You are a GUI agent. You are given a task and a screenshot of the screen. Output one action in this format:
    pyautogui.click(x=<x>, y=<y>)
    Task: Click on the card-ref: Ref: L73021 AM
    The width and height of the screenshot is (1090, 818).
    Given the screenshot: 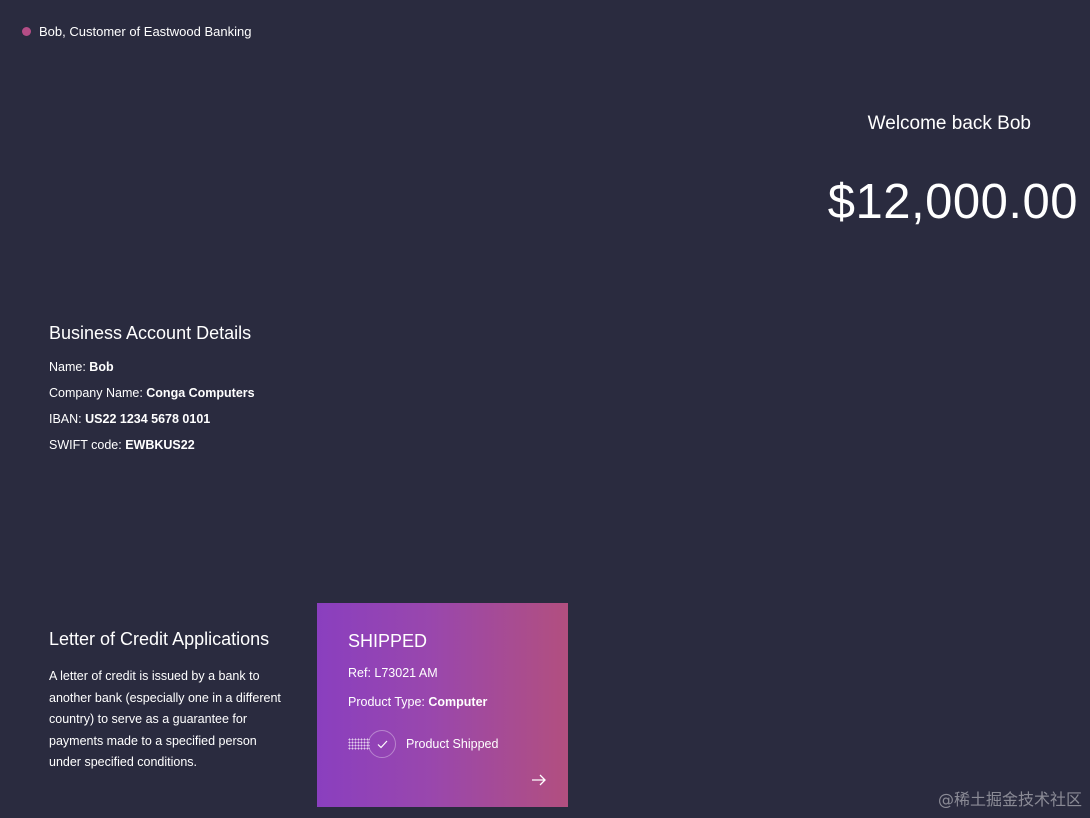 What is the action you would take?
    pyautogui.click(x=442, y=673)
    